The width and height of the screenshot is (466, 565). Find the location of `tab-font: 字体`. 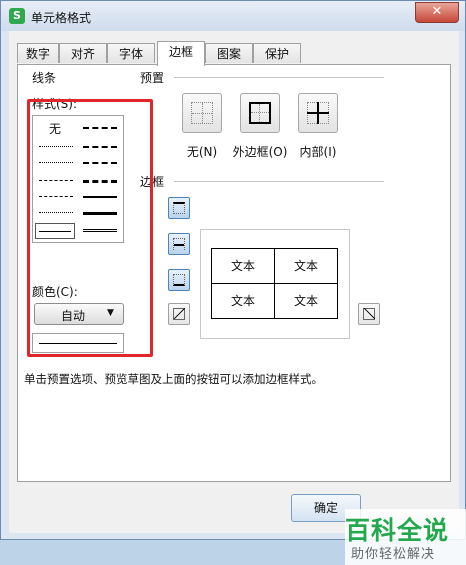

tab-font: 字体 is located at coordinates (131, 53).